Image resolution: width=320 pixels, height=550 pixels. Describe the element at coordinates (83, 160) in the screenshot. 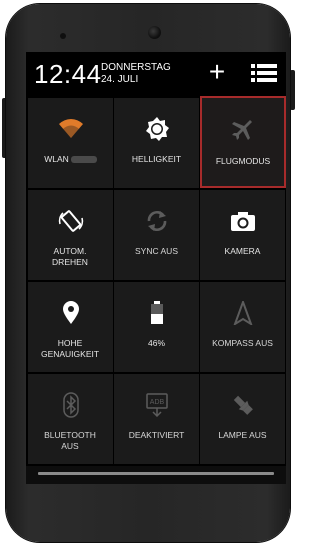

I see `blurred-network-name` at that location.